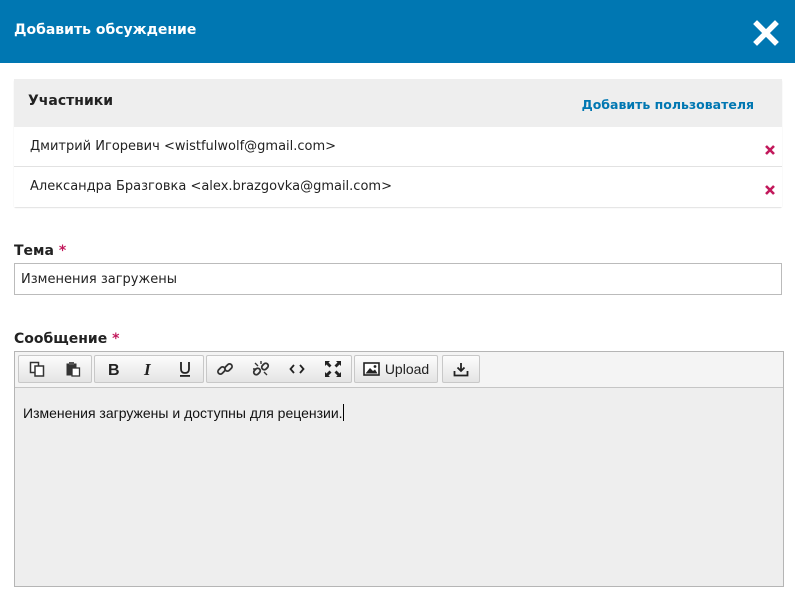 The height and width of the screenshot is (595, 795). I want to click on subject-input, so click(398, 279).